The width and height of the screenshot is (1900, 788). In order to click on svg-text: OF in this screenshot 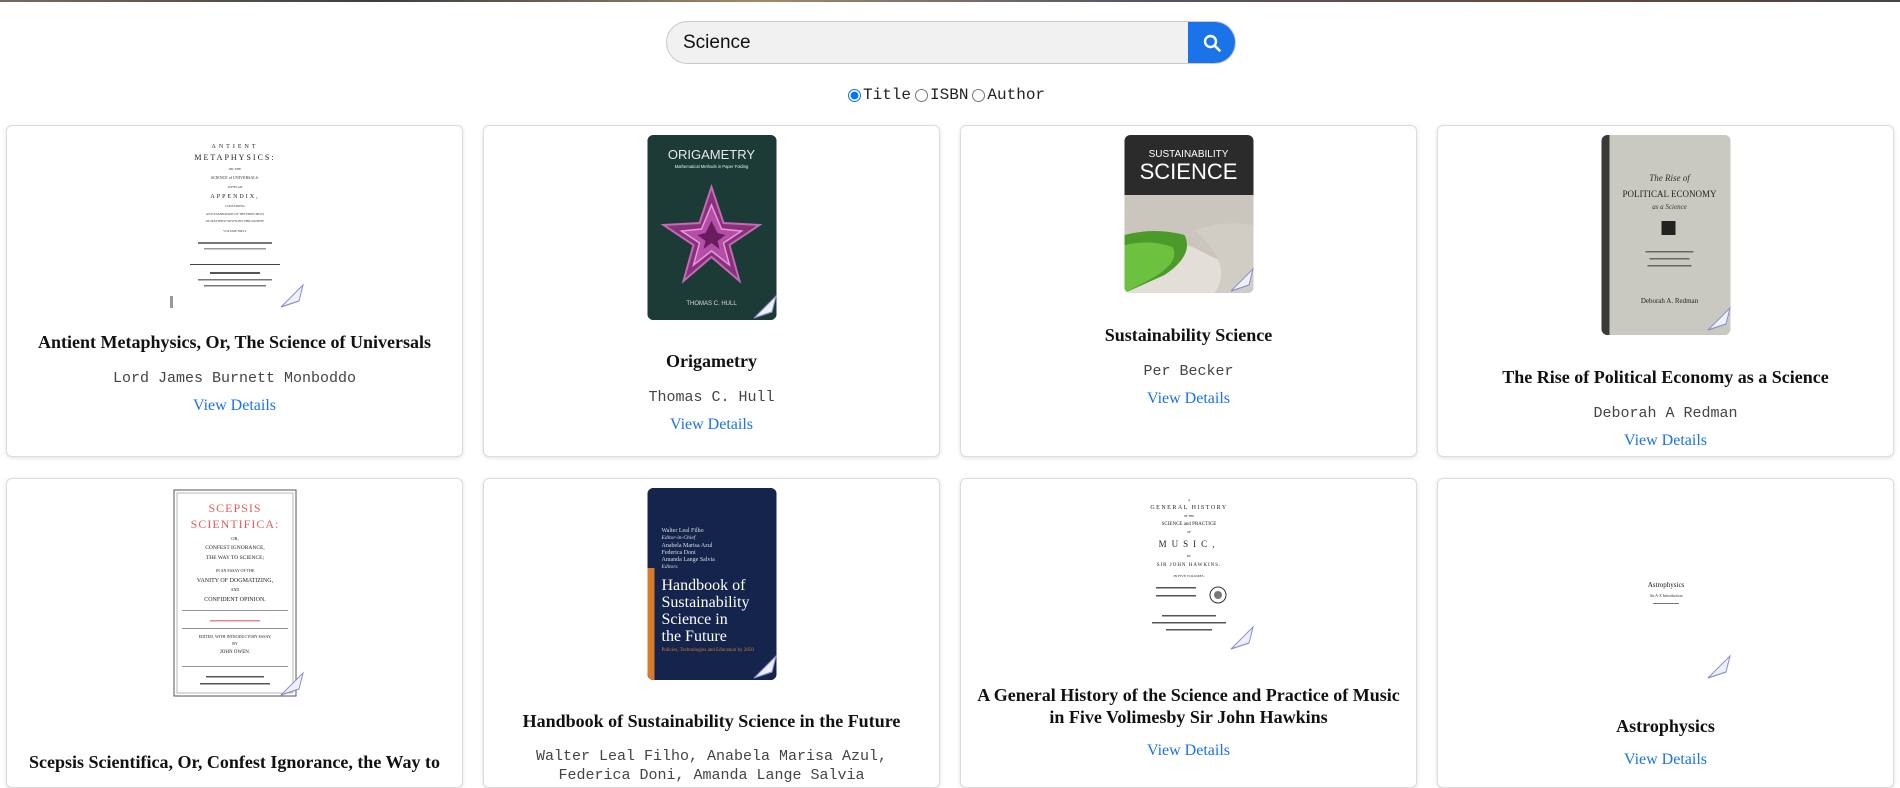, I will do `click(1189, 532)`.